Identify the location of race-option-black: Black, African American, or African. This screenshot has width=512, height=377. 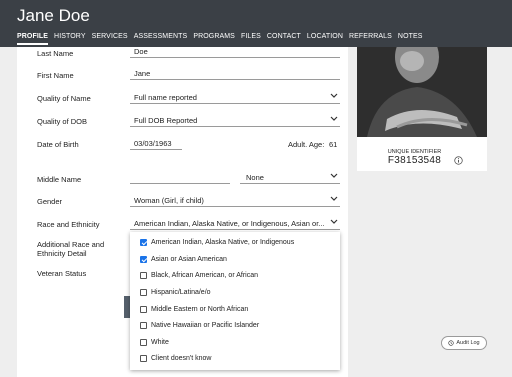
(199, 275).